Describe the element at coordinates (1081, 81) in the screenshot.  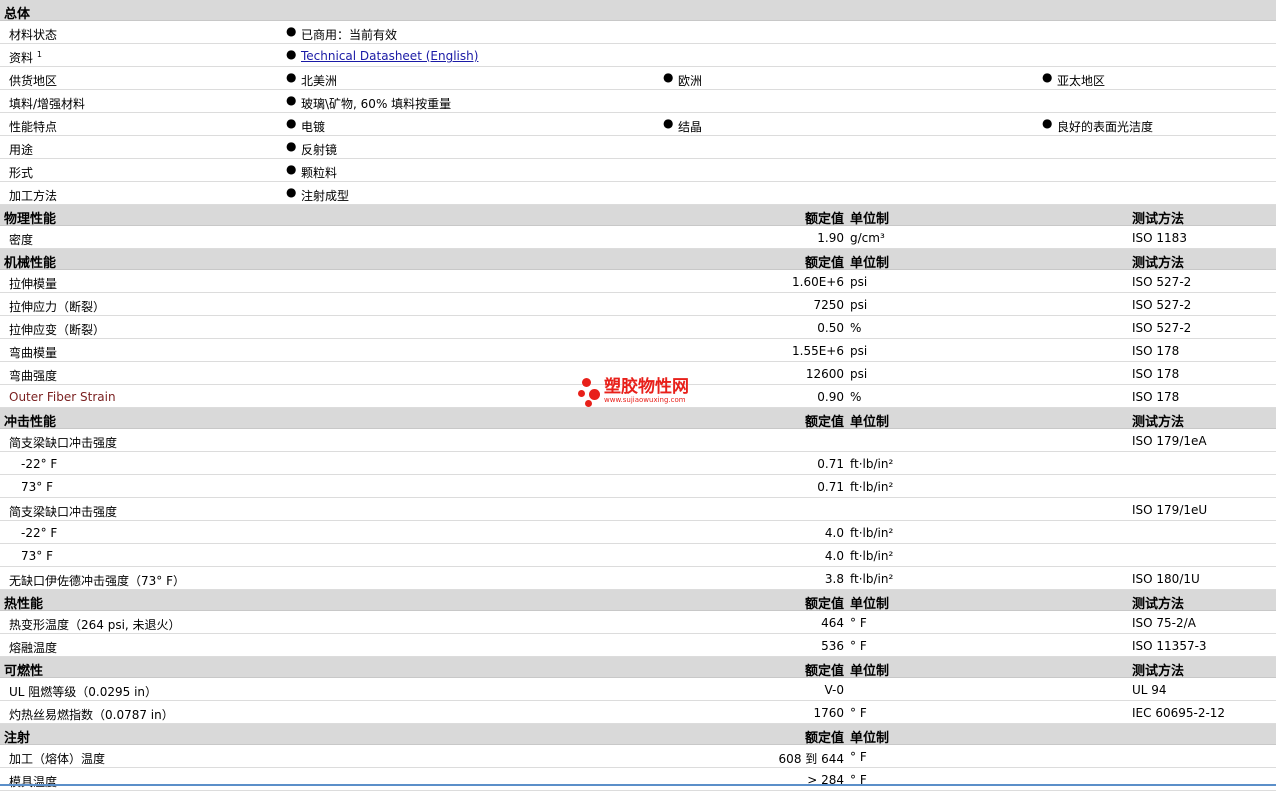
I see `region-item: 亚太地区` at that location.